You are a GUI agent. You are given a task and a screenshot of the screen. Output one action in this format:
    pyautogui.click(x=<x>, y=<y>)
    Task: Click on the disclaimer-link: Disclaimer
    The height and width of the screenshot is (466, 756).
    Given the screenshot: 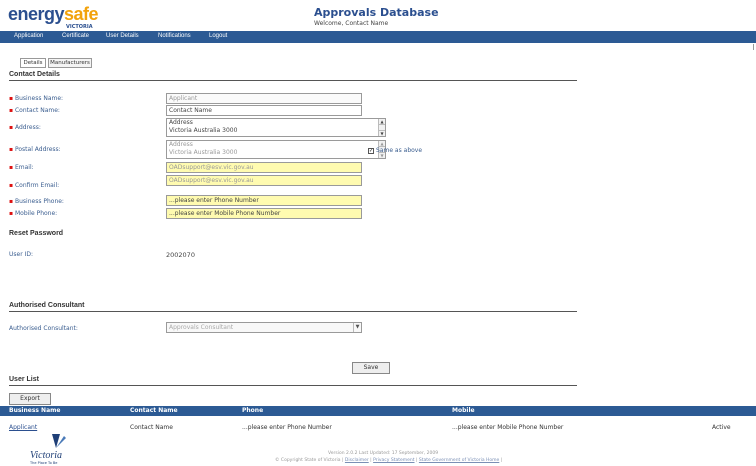 What is the action you would take?
    pyautogui.click(x=357, y=460)
    